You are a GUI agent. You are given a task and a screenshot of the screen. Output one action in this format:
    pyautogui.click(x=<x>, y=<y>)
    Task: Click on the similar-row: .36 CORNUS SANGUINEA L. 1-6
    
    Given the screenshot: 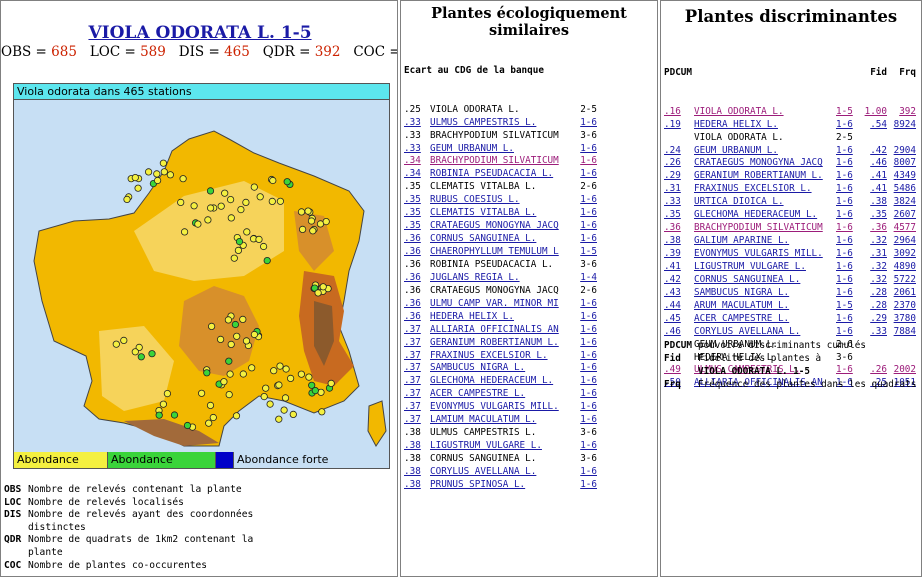 What is the action you would take?
    pyautogui.click(x=500, y=239)
    